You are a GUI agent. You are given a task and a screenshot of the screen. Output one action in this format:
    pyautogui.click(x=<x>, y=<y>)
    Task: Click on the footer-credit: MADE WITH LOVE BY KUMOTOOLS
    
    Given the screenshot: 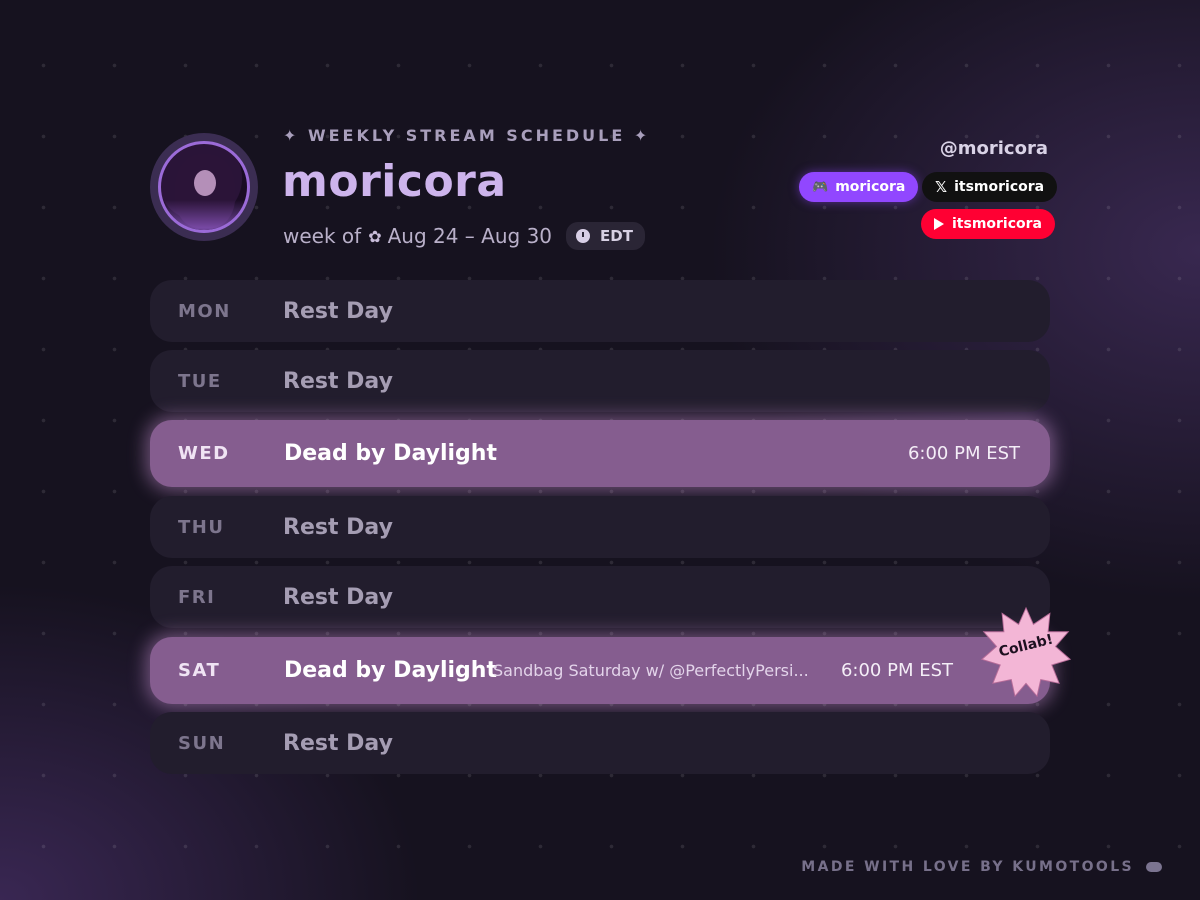 What is the action you would take?
    pyautogui.click(x=967, y=867)
    